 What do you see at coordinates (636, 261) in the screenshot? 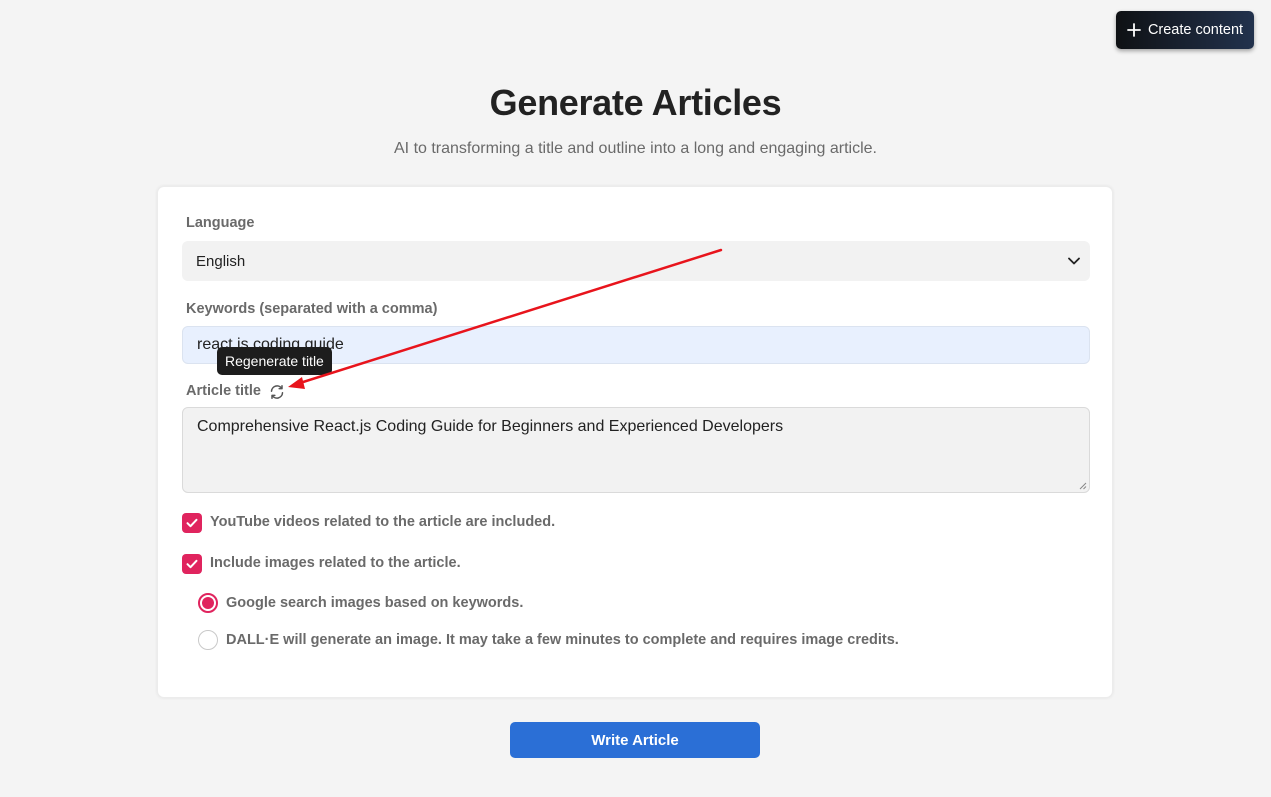
I see `language-select: English` at bounding box center [636, 261].